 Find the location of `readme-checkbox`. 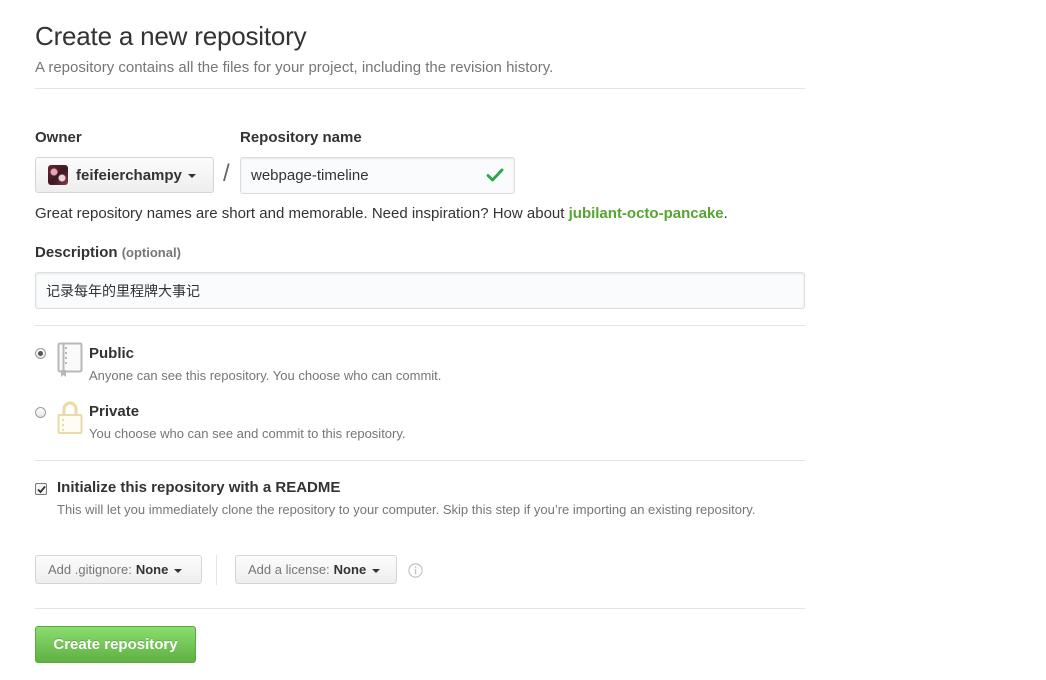

readme-checkbox is located at coordinates (41, 489).